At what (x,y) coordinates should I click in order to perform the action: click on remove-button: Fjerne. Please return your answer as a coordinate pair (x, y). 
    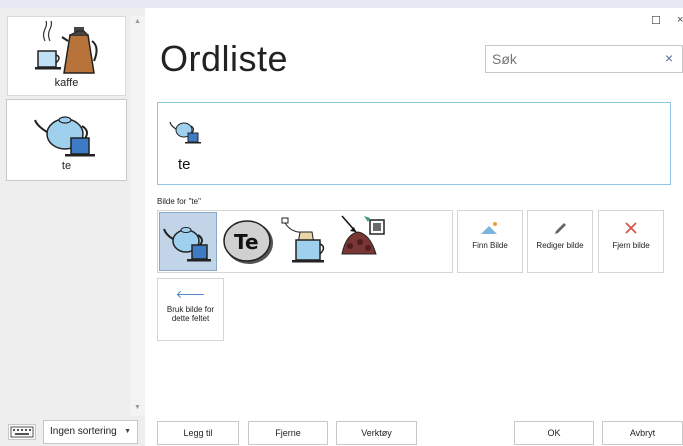
    Looking at the image, I should click on (288, 433).